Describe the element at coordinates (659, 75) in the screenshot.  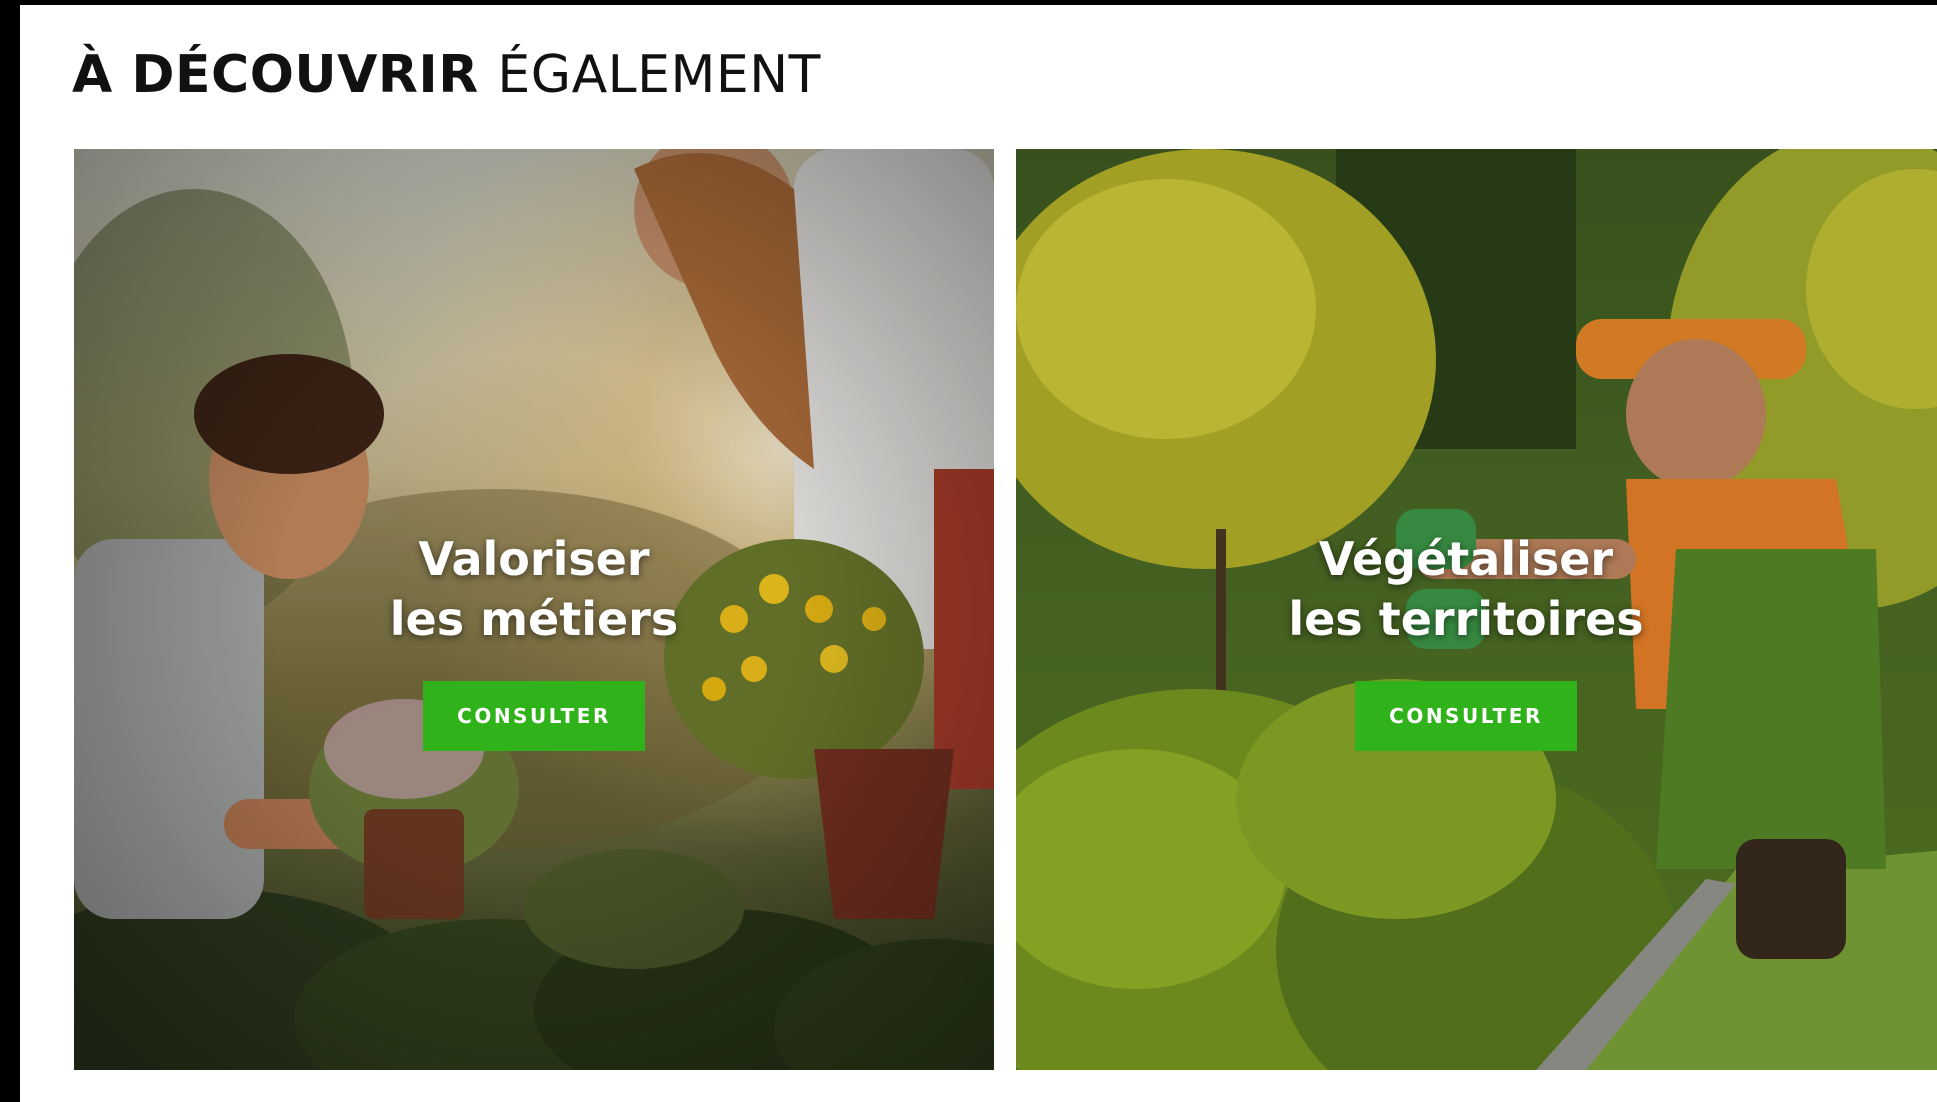
I see `section-title-light: ÉGALEMENT` at that location.